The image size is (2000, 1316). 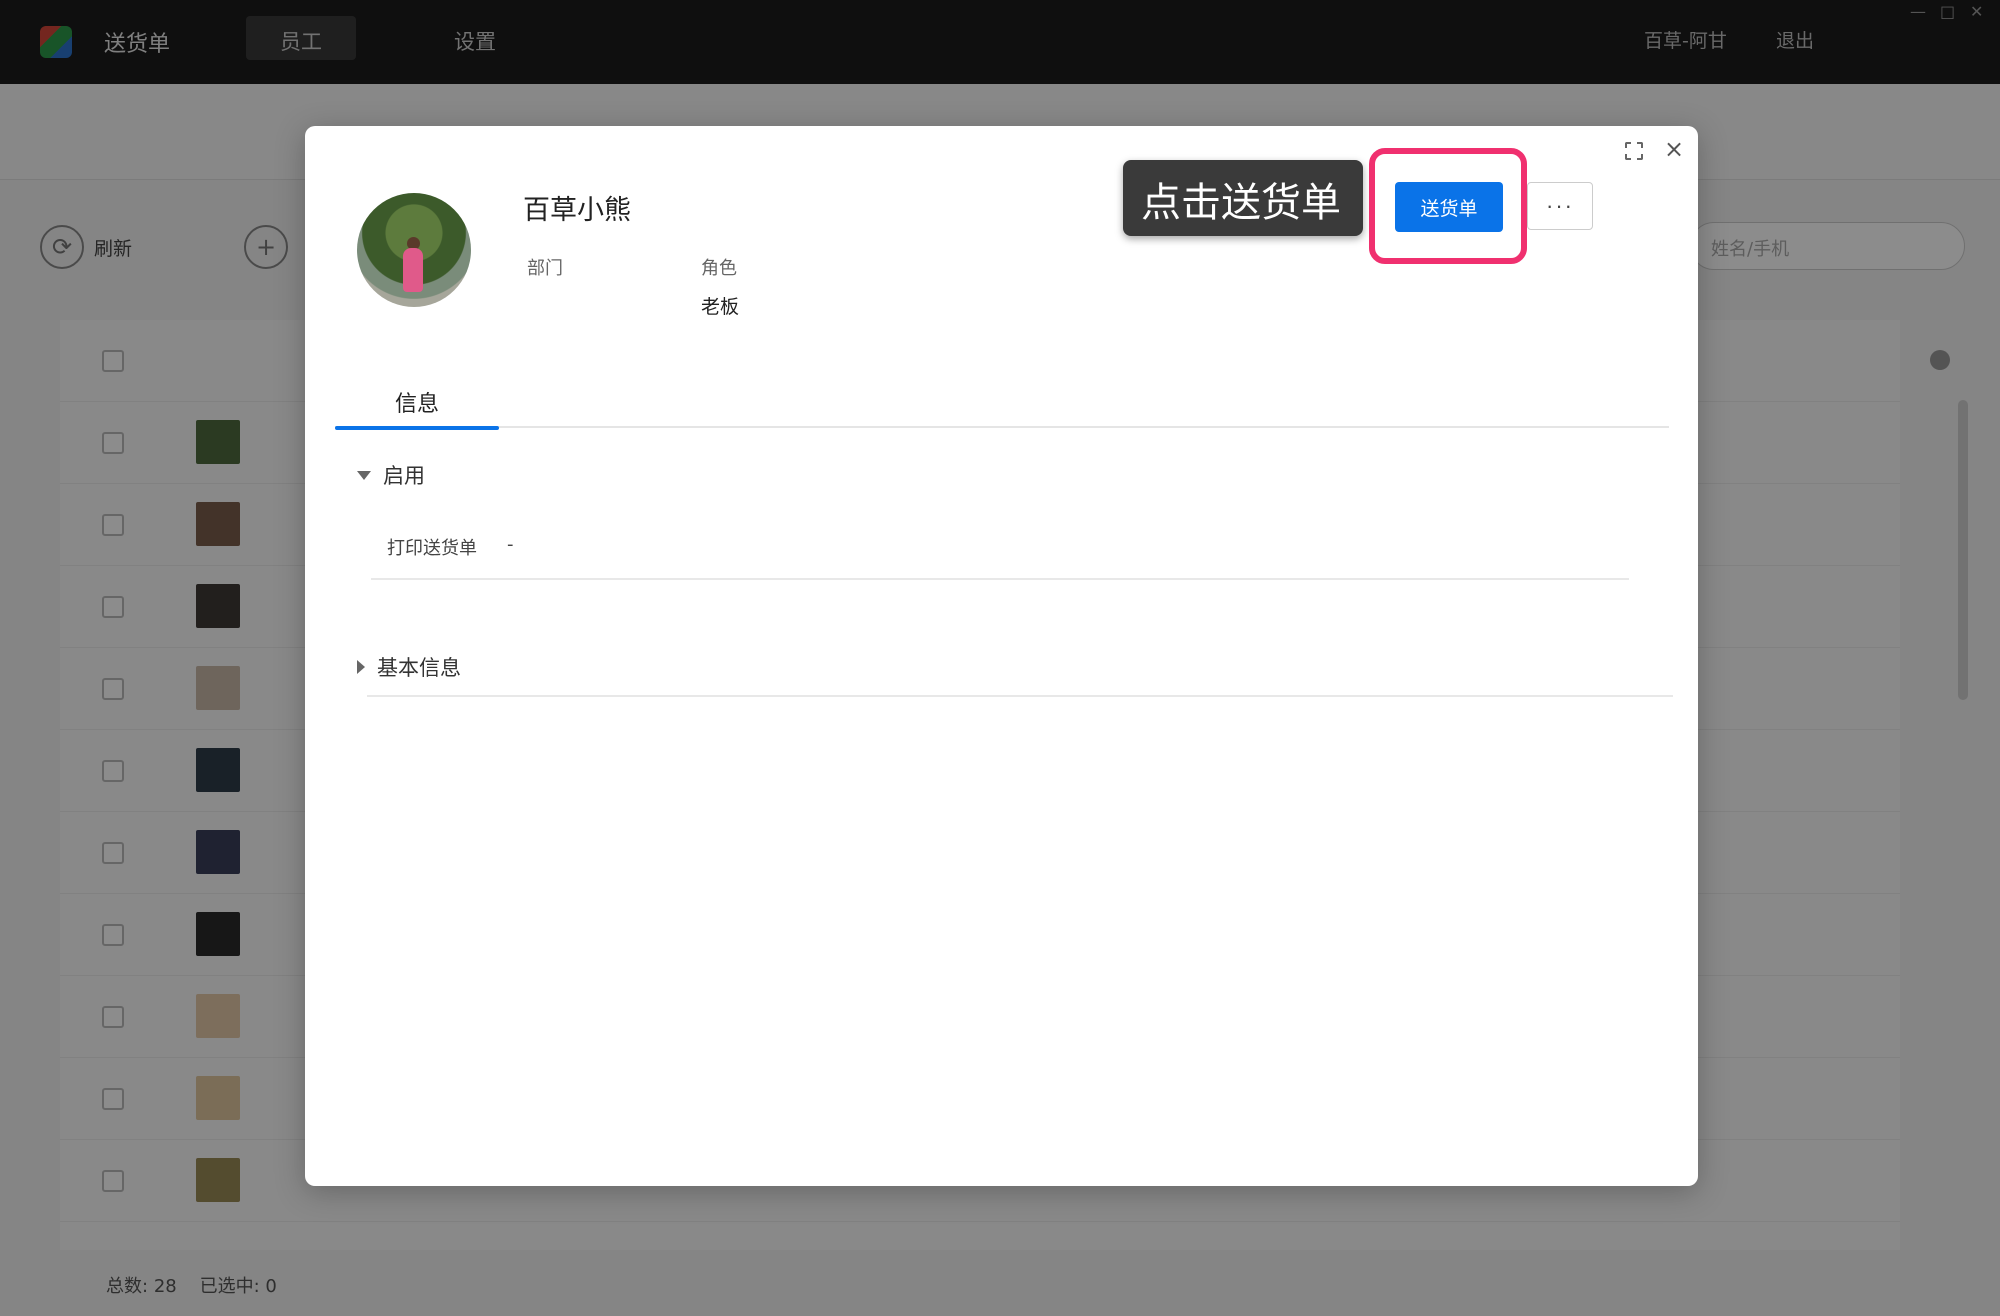 I want to click on role-value: 老板, so click(x=720, y=307).